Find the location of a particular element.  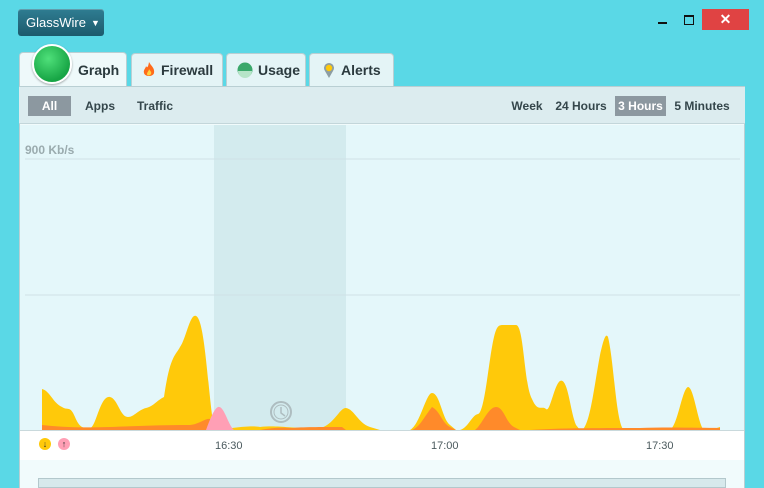

tab-alerts: Alerts is located at coordinates (351, 69).